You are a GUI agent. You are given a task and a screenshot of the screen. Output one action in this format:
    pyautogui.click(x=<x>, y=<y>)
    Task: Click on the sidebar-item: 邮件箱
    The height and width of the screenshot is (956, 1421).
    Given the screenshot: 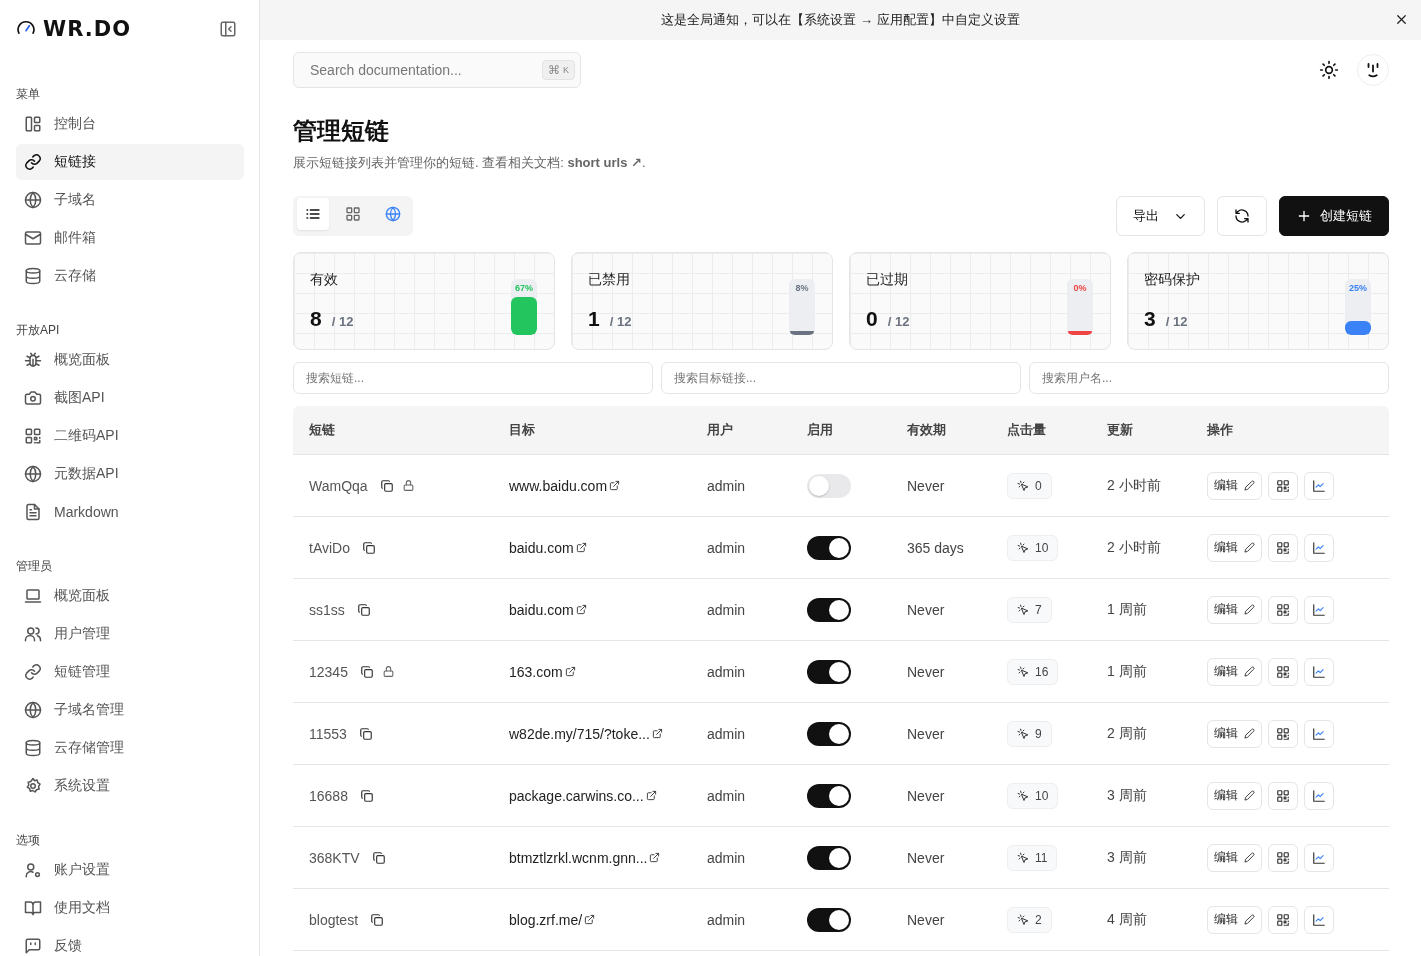 What is the action you would take?
    pyautogui.click(x=130, y=238)
    